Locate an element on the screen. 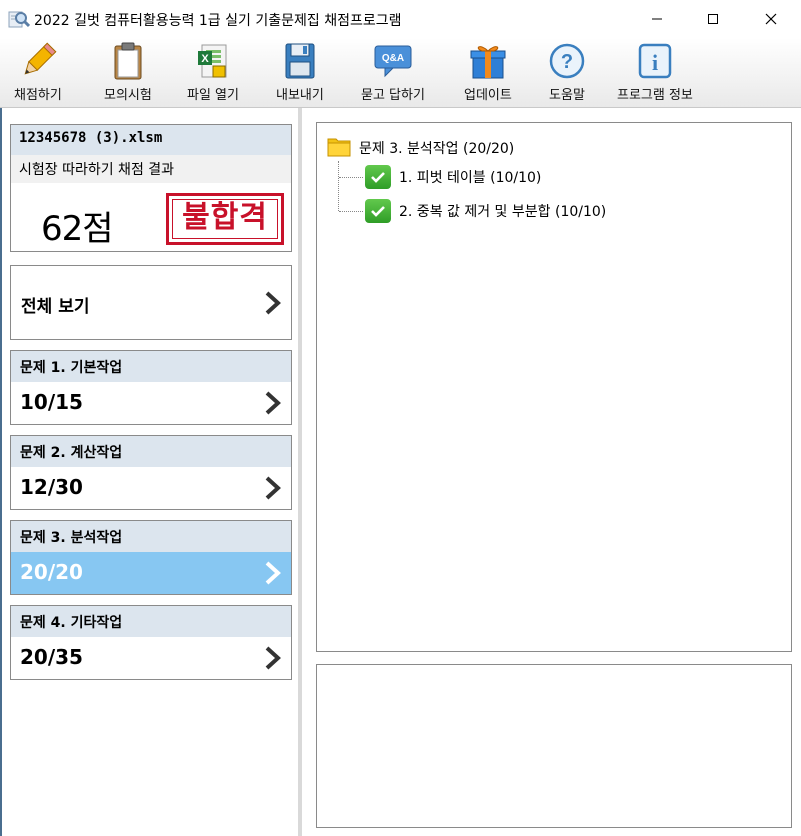 The height and width of the screenshot is (836, 801). section-title: 문제 3. 분석작업 is located at coordinates (151, 536).